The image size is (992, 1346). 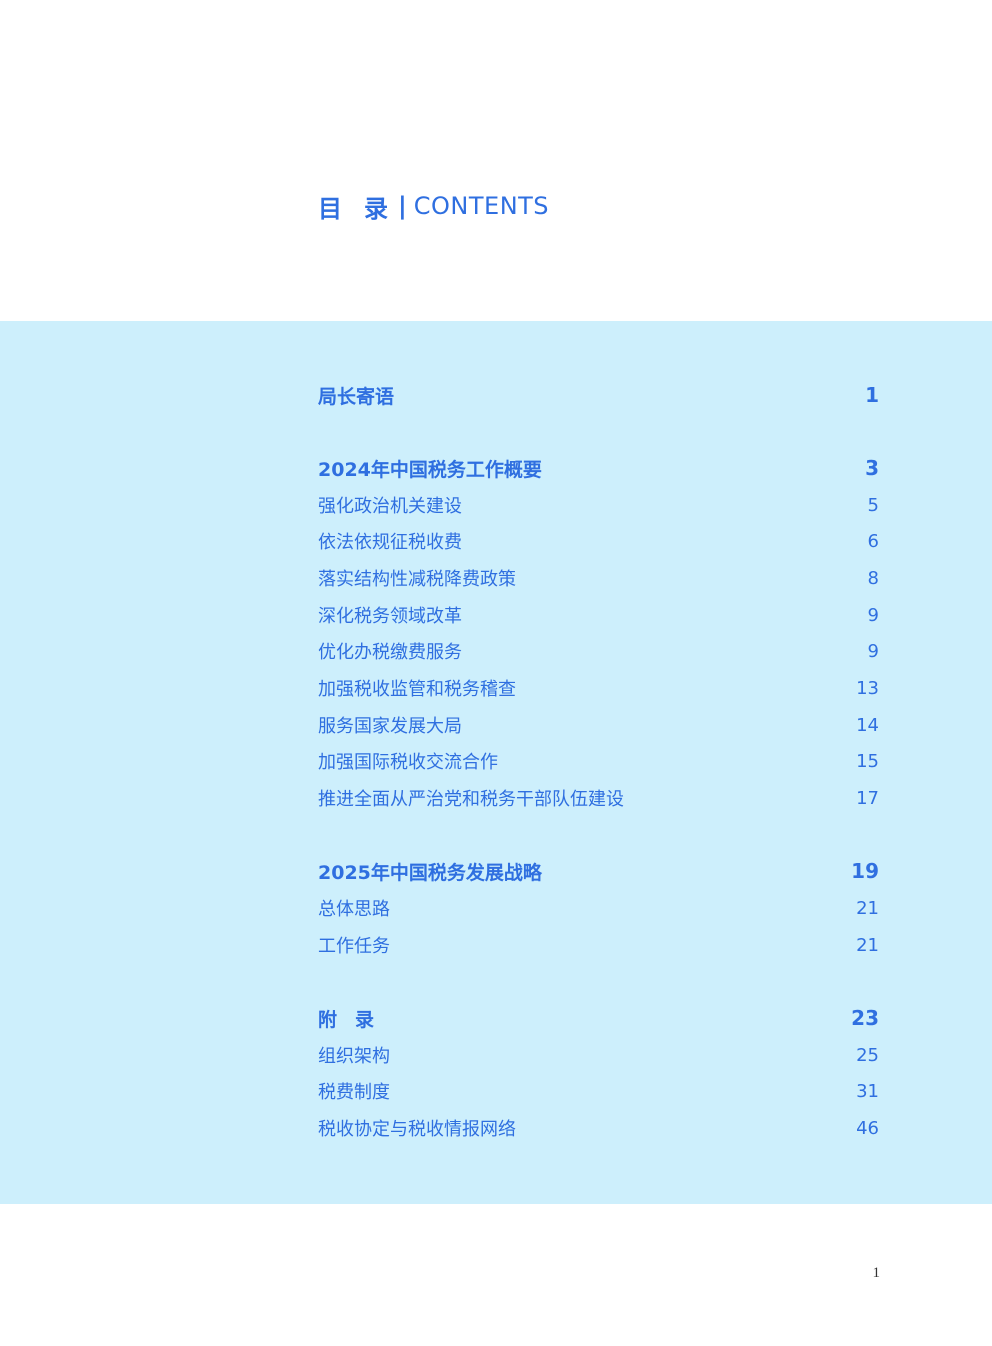 I want to click on toc-entry-title: 总体思路, so click(x=354, y=909).